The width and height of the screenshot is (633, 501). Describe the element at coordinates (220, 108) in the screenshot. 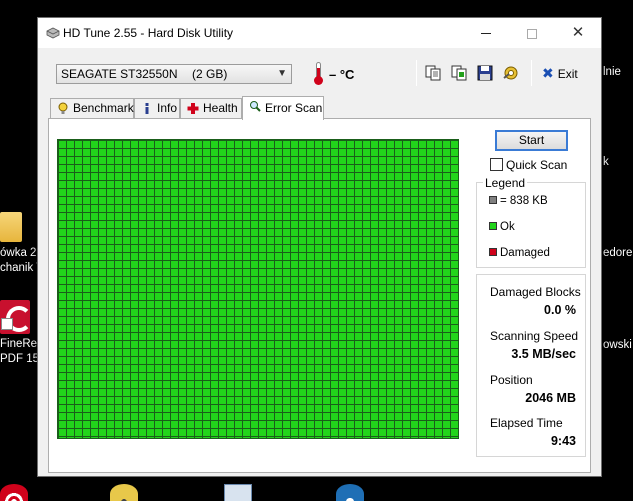

I see `tab-label: Health` at that location.